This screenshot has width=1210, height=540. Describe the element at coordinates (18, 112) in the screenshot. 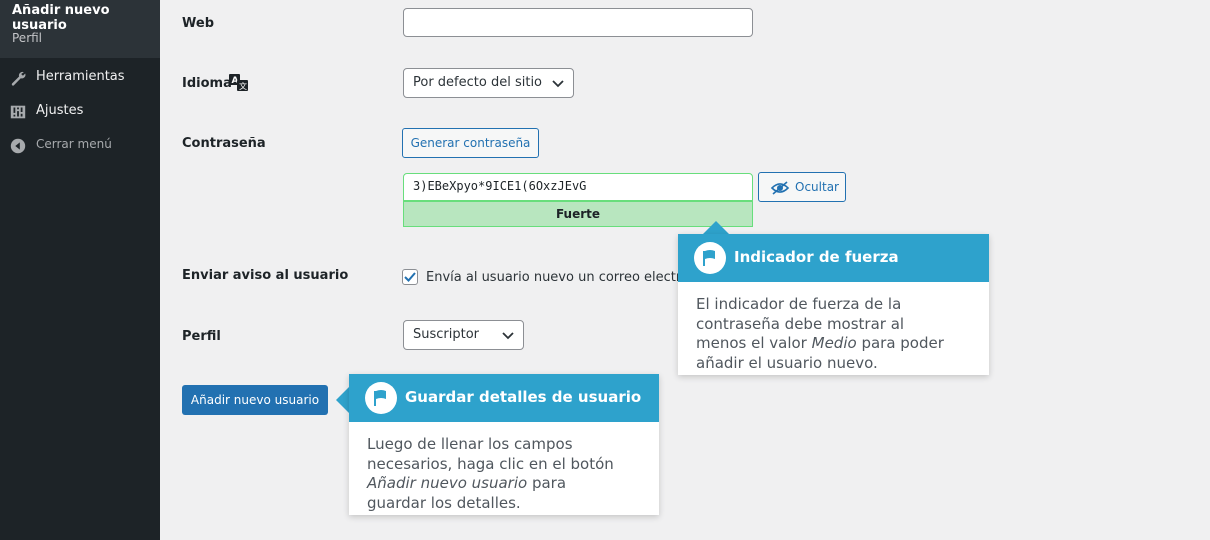

I see `sliders-icon` at that location.